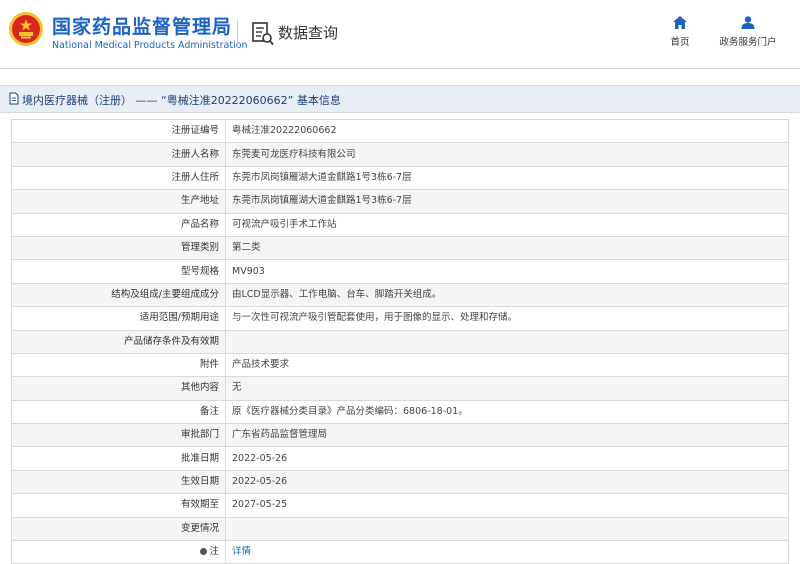  Describe the element at coordinates (118, 435) in the screenshot. I see `field-label: 审批部门` at that location.